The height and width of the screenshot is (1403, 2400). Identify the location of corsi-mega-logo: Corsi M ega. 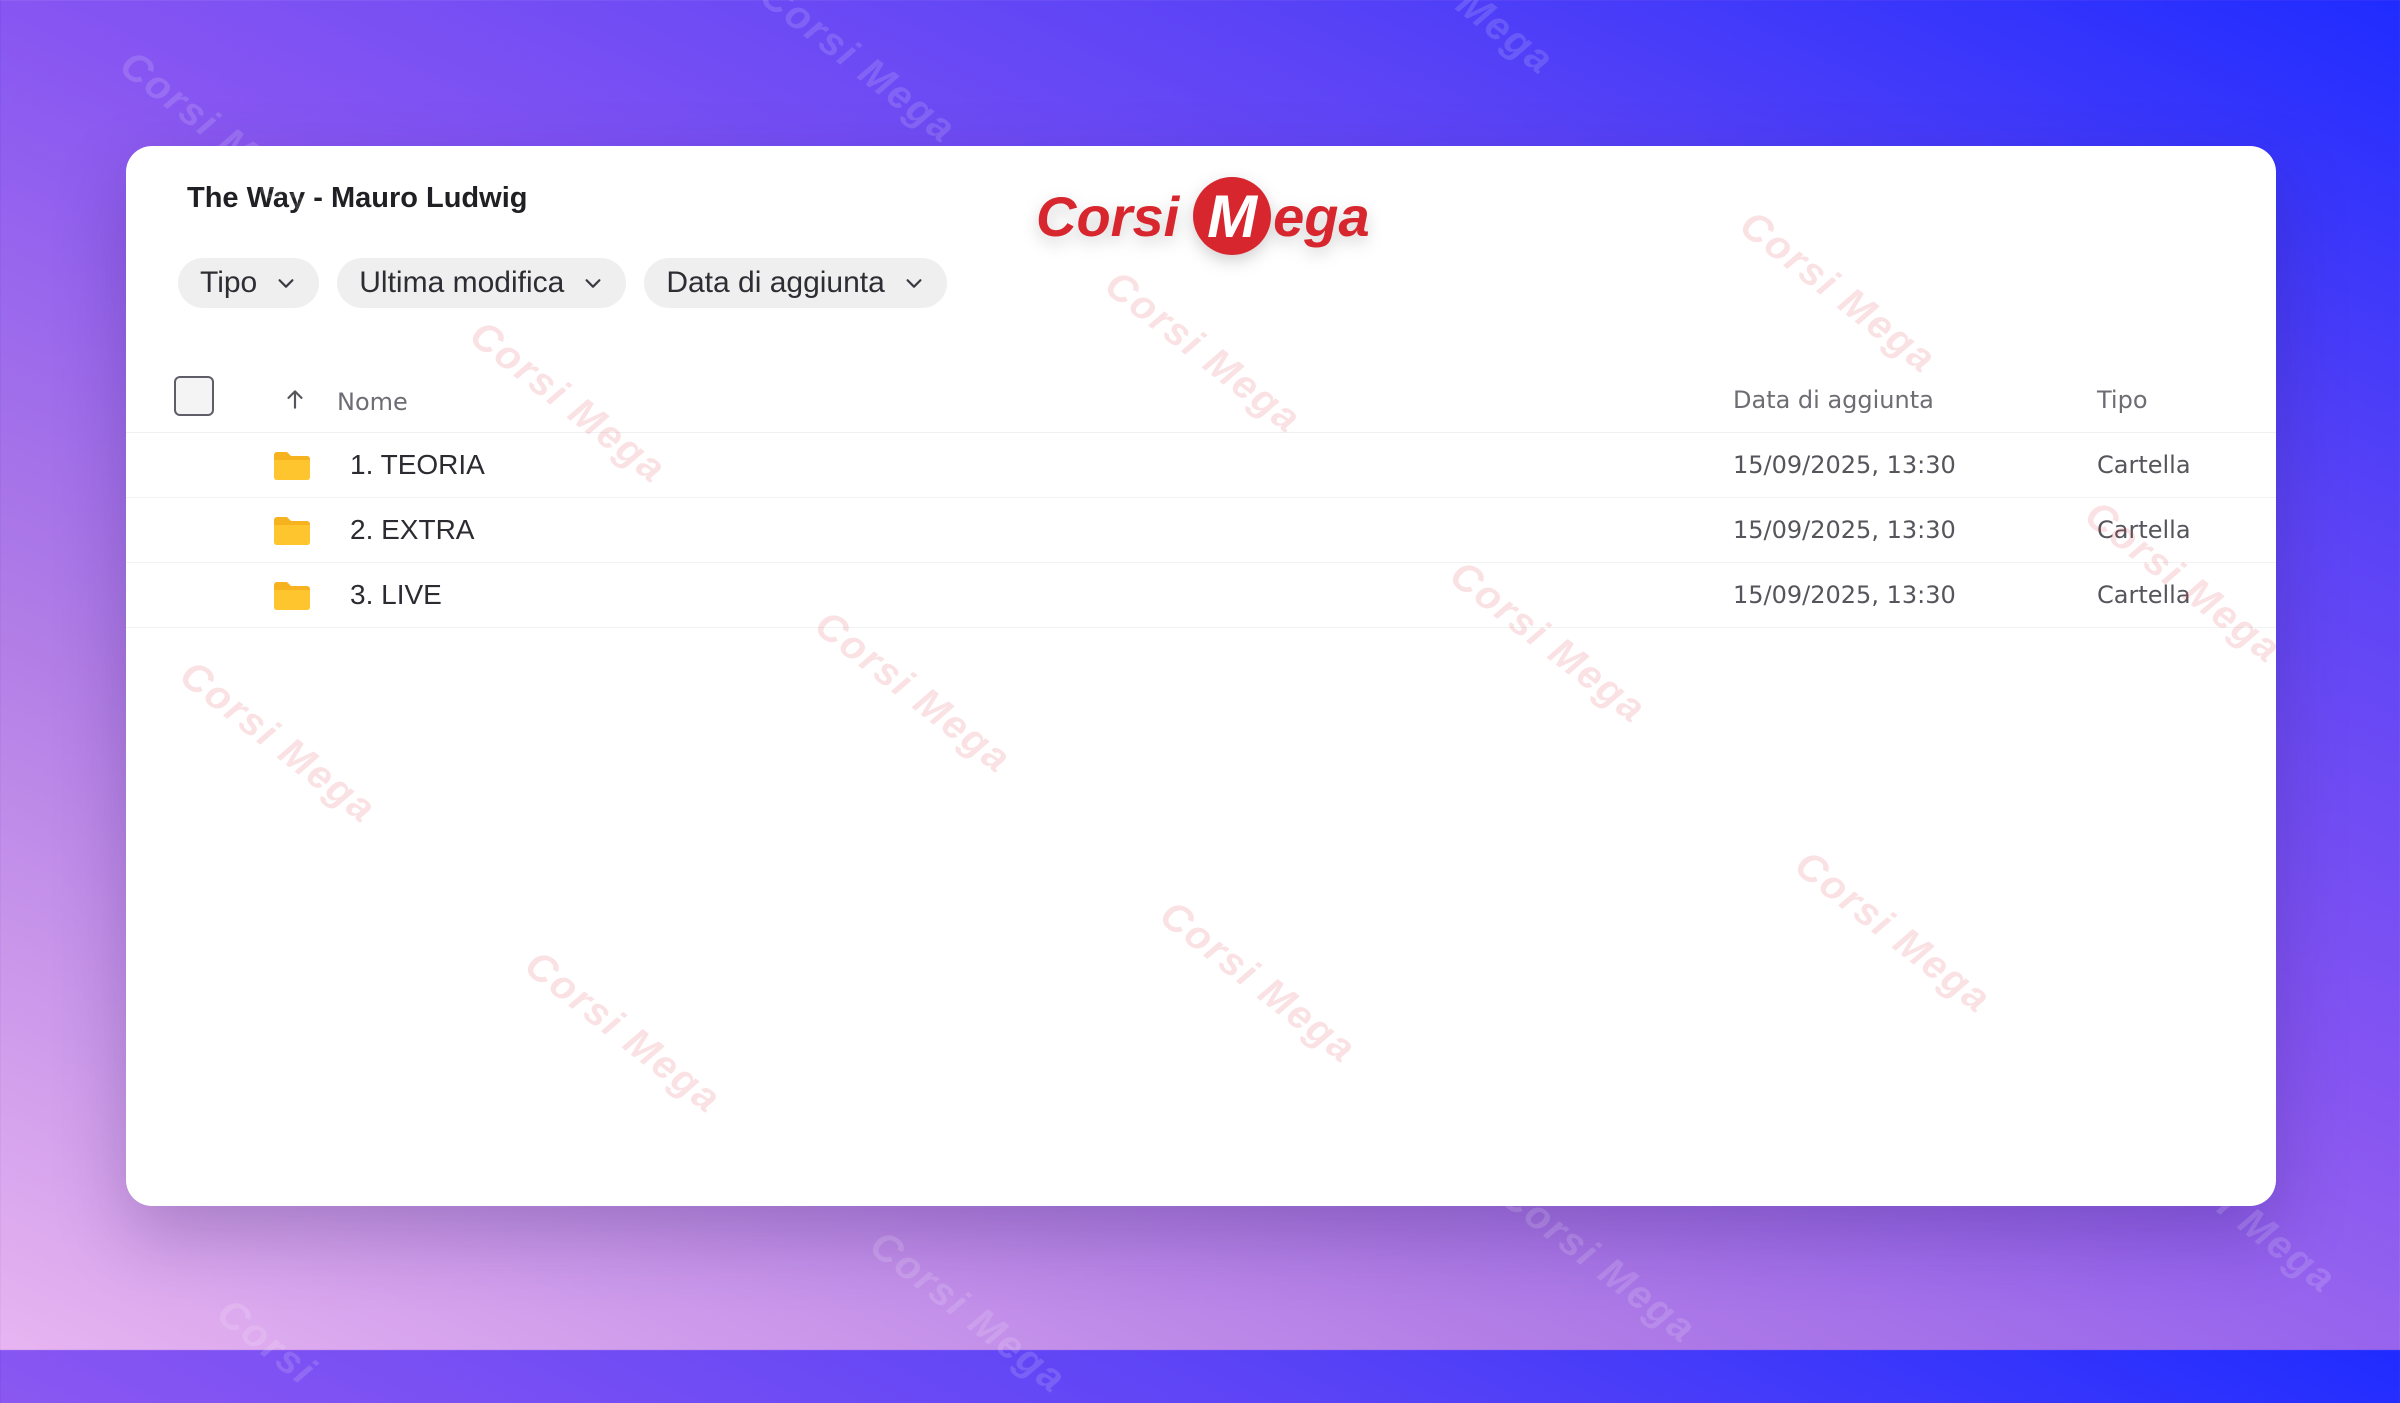
(1203, 216).